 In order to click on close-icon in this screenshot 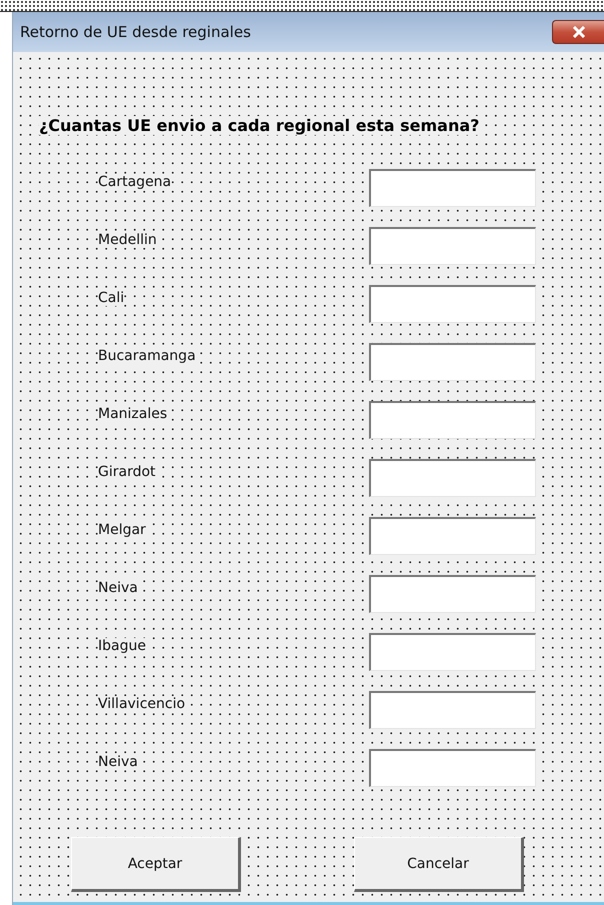, I will do `click(578, 32)`.